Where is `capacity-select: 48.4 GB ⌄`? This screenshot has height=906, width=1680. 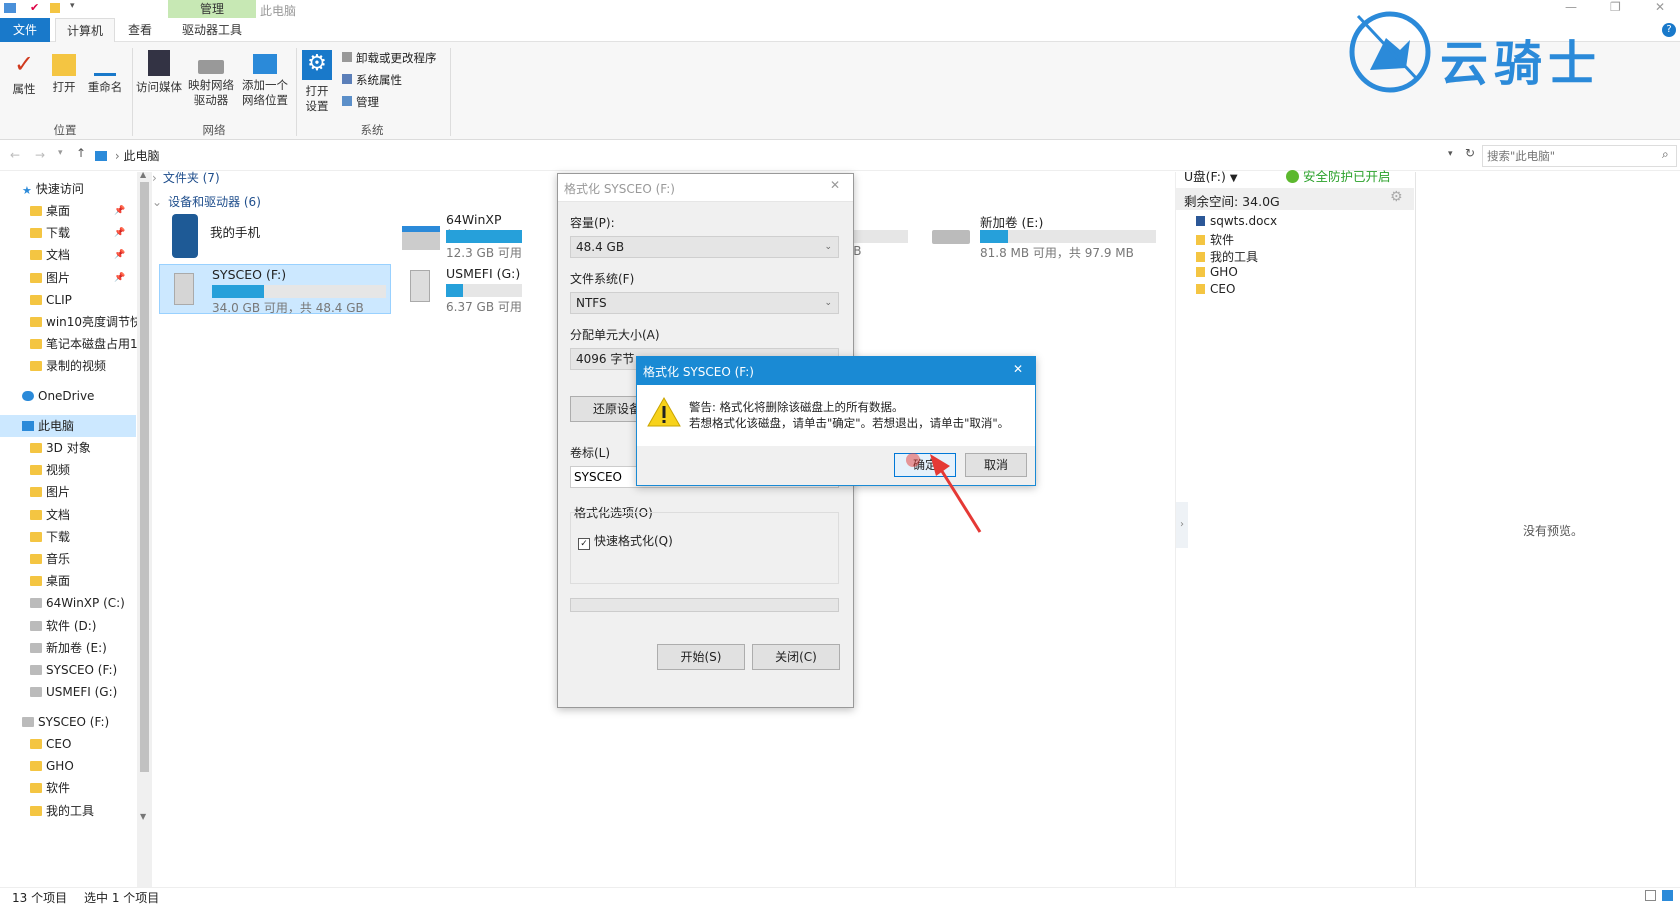 capacity-select: 48.4 GB ⌄ is located at coordinates (704, 247).